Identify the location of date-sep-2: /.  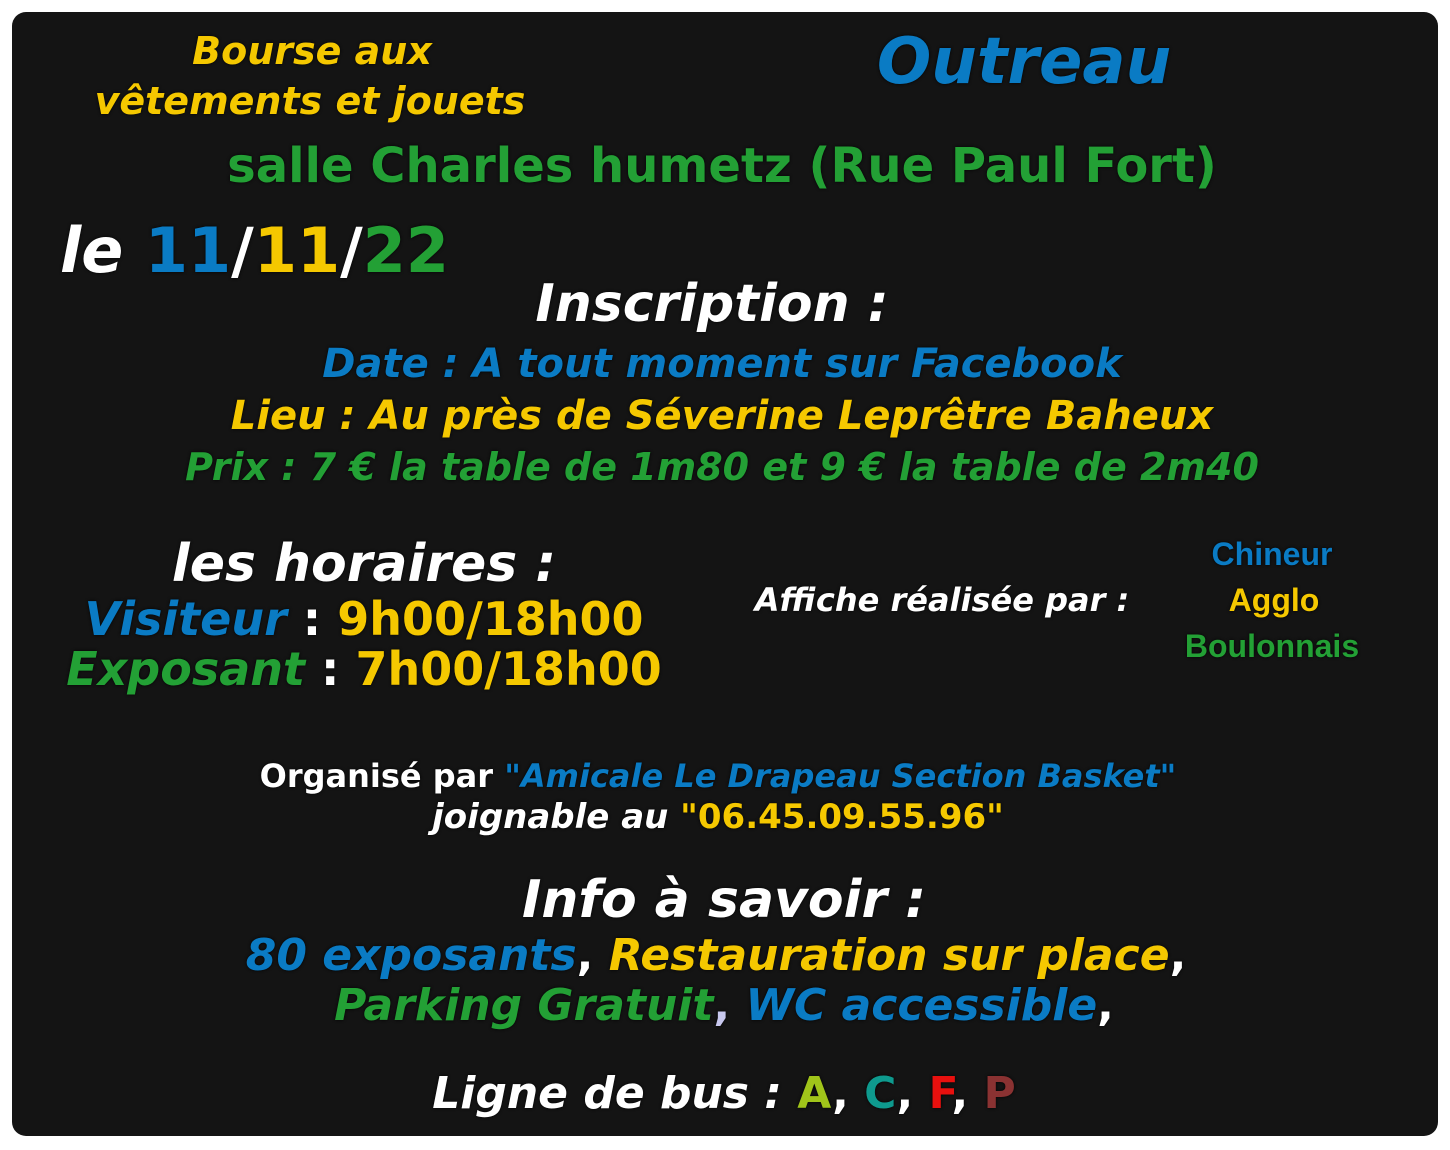
(351, 250).